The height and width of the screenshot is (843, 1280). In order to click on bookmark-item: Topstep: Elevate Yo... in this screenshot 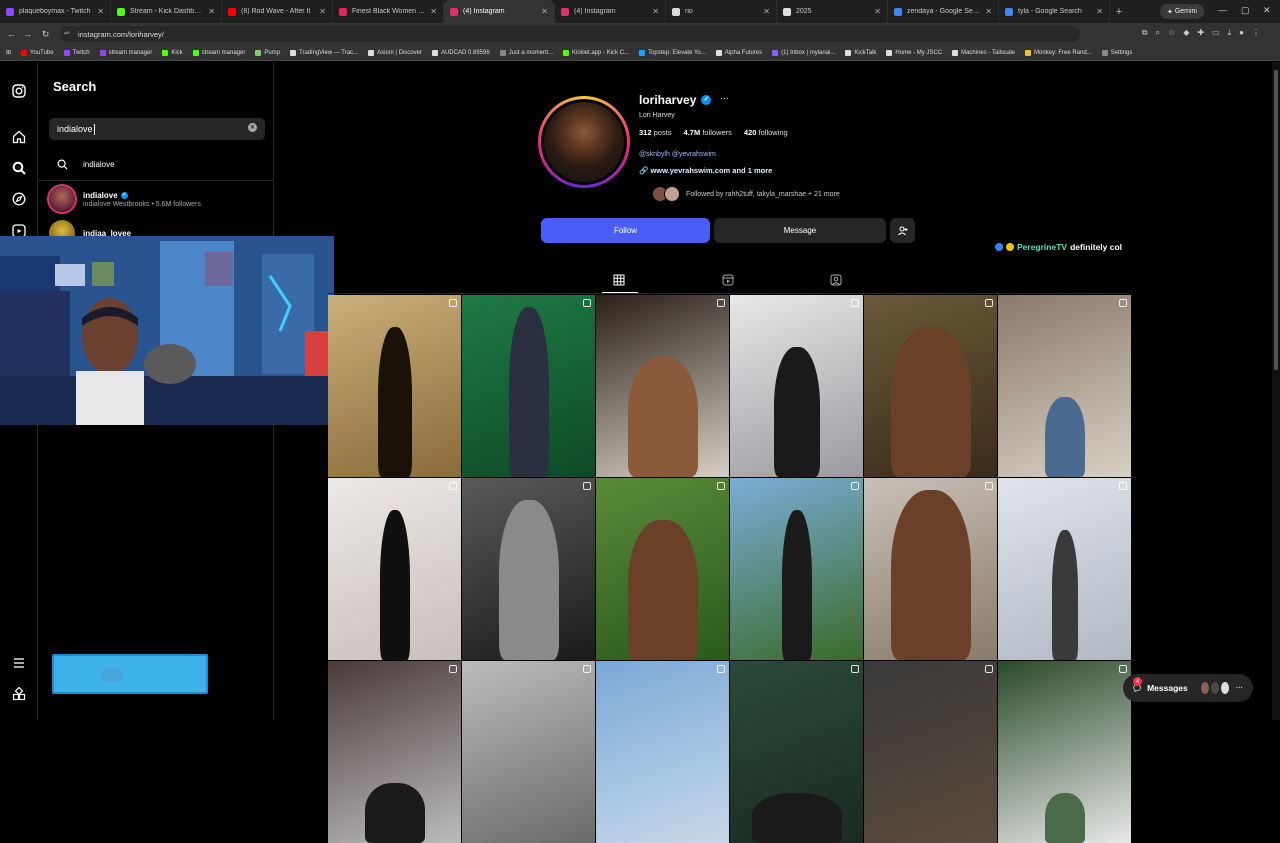, I will do `click(672, 52)`.